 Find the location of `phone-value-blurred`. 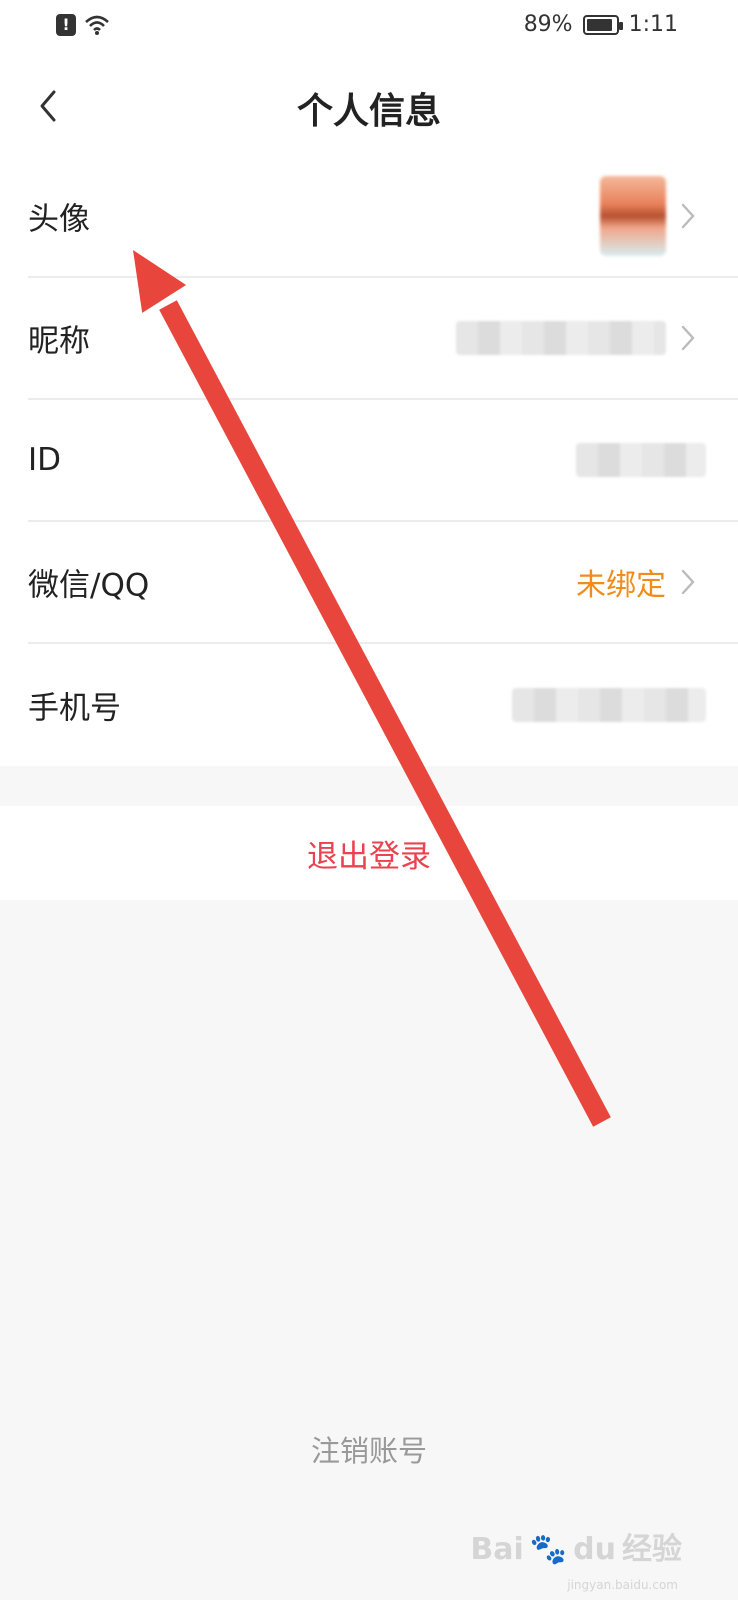

phone-value-blurred is located at coordinates (609, 705).